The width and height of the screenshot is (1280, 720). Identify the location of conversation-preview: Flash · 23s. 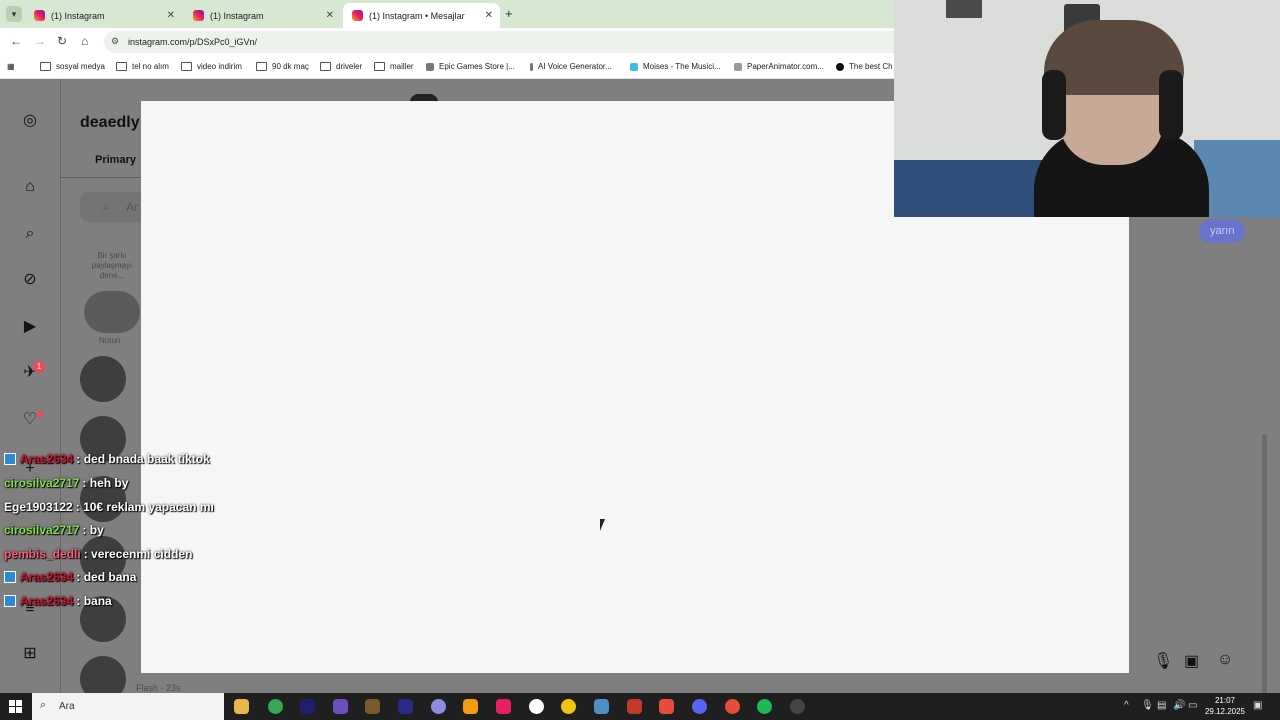
(158, 688).